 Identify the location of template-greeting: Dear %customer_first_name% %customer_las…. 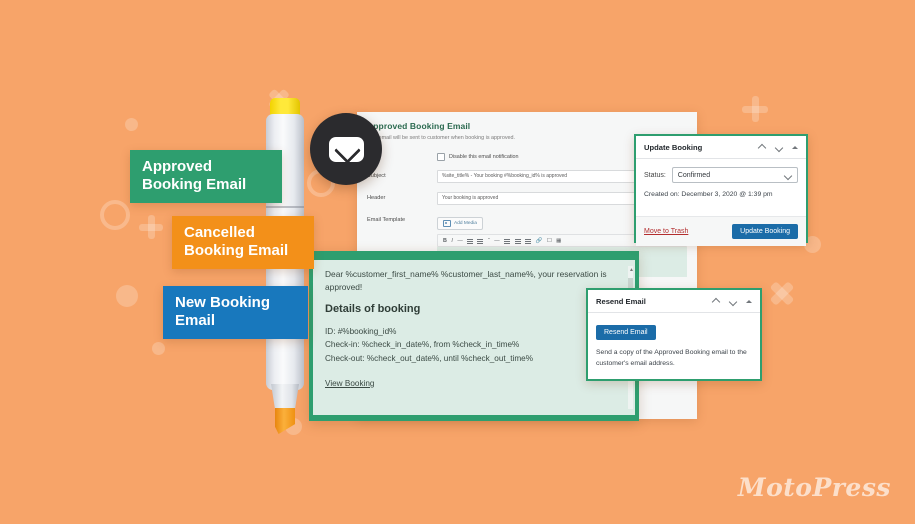
(466, 281).